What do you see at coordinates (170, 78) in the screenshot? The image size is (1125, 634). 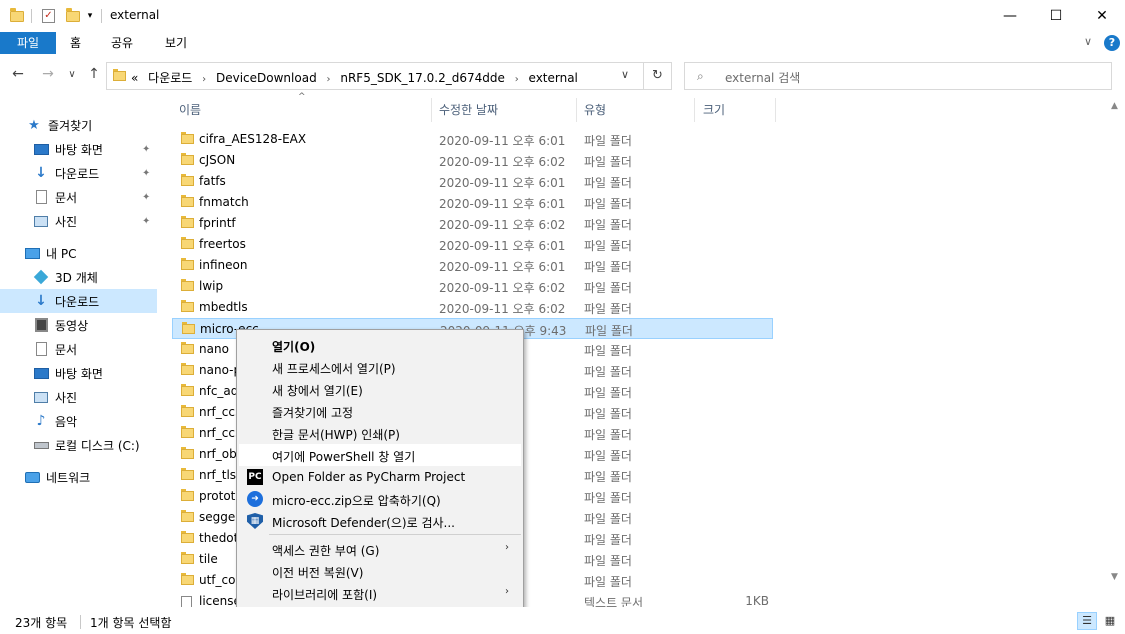 I see `breadcrumb-downloads: 다운로드` at bounding box center [170, 78].